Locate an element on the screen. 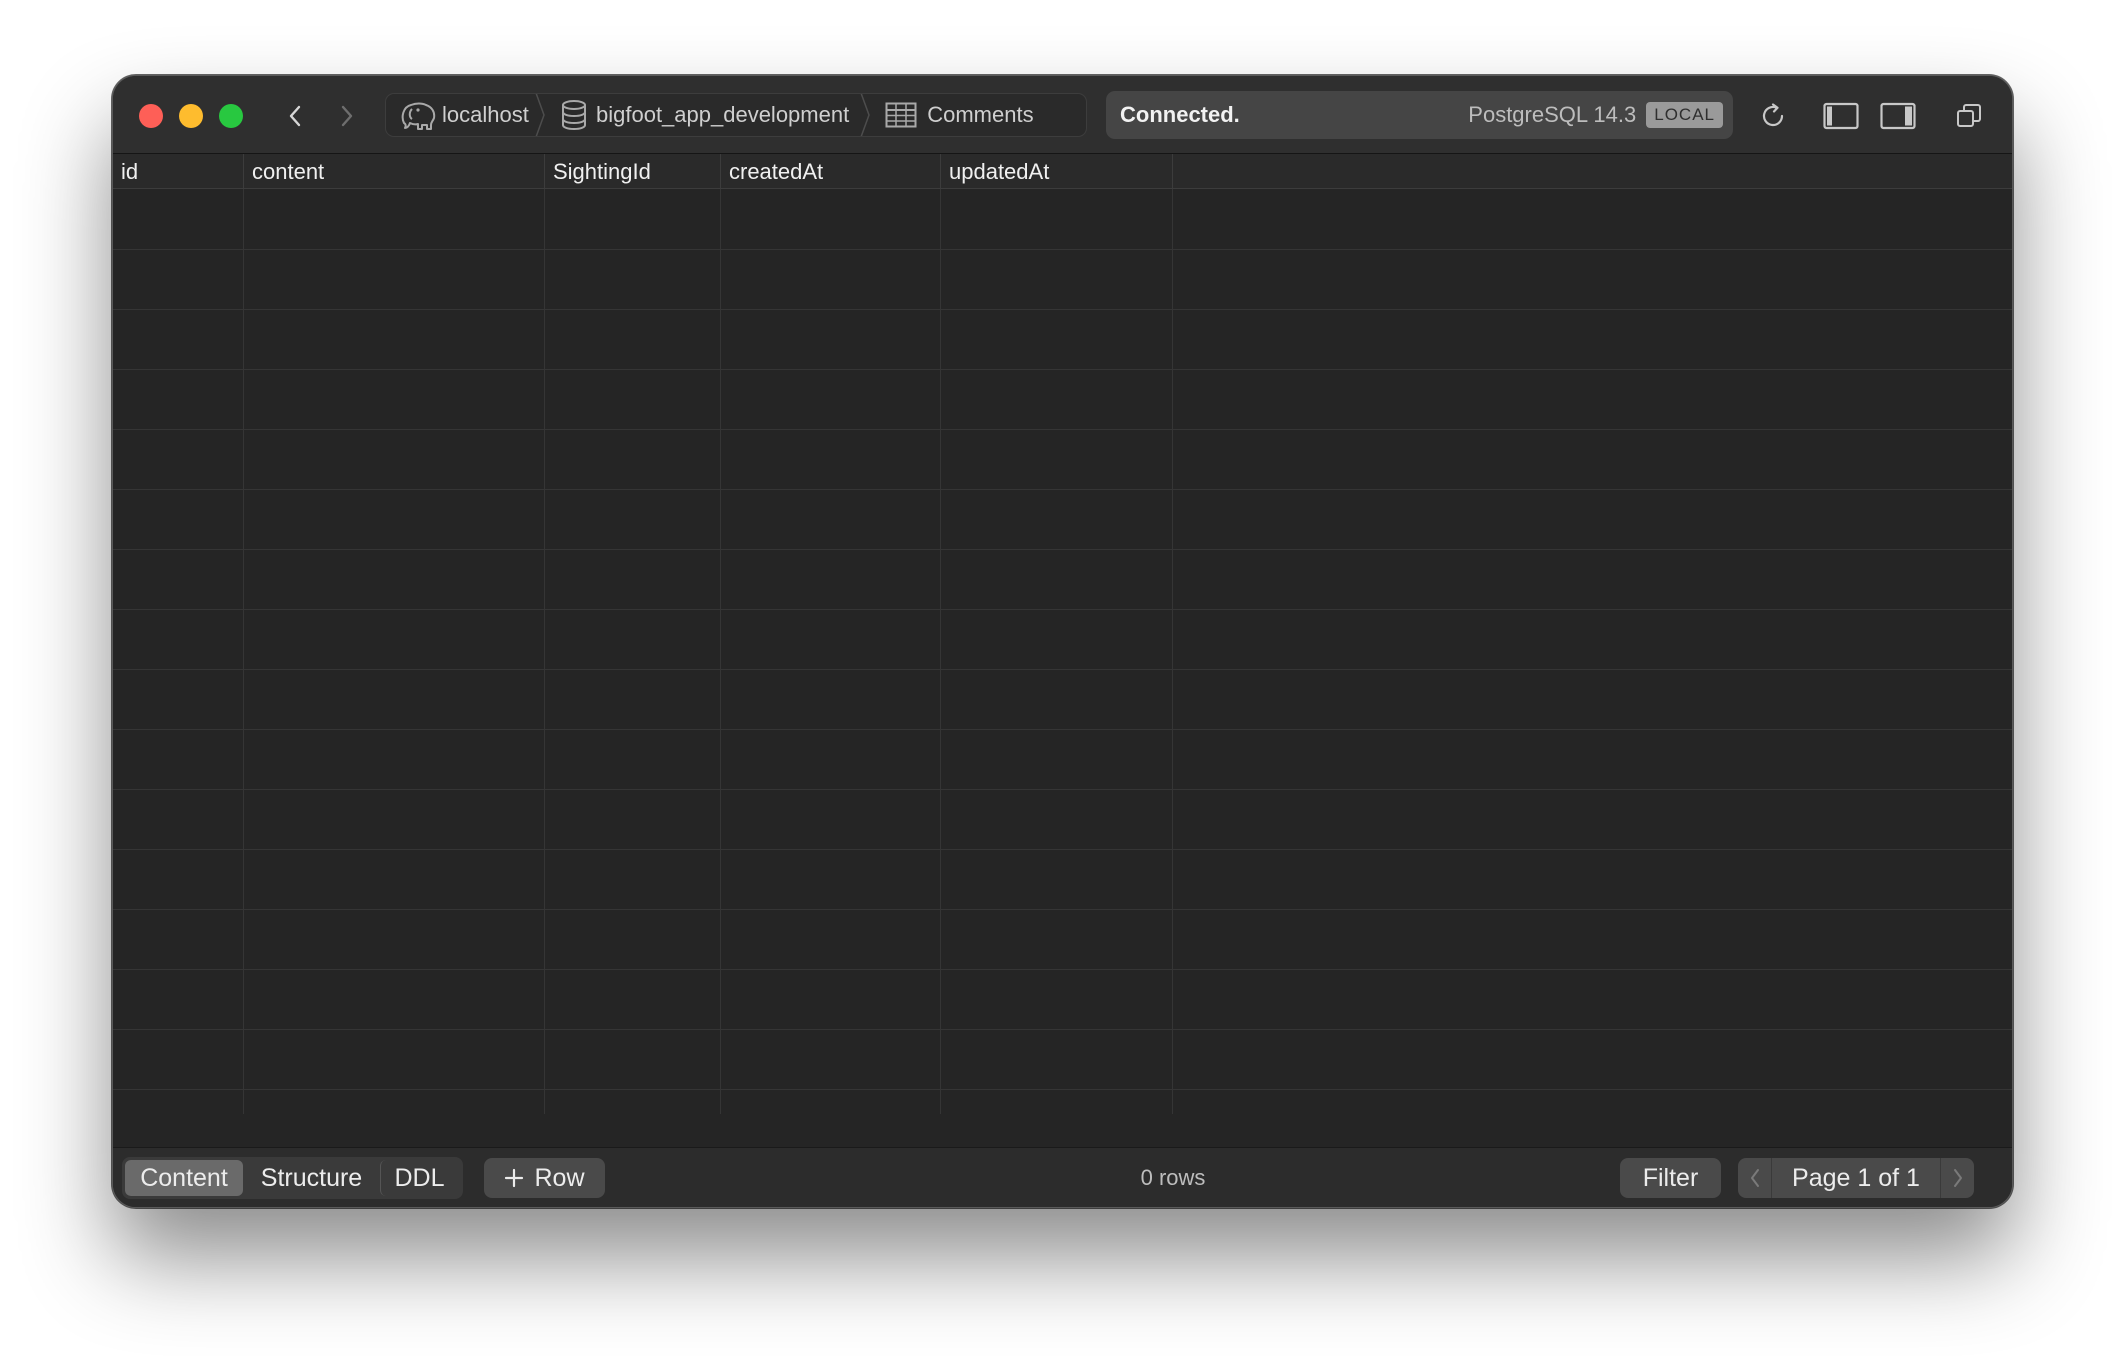 This screenshot has width=2124, height=1356. column-header-createdat: createdAt is located at coordinates (831, 171).